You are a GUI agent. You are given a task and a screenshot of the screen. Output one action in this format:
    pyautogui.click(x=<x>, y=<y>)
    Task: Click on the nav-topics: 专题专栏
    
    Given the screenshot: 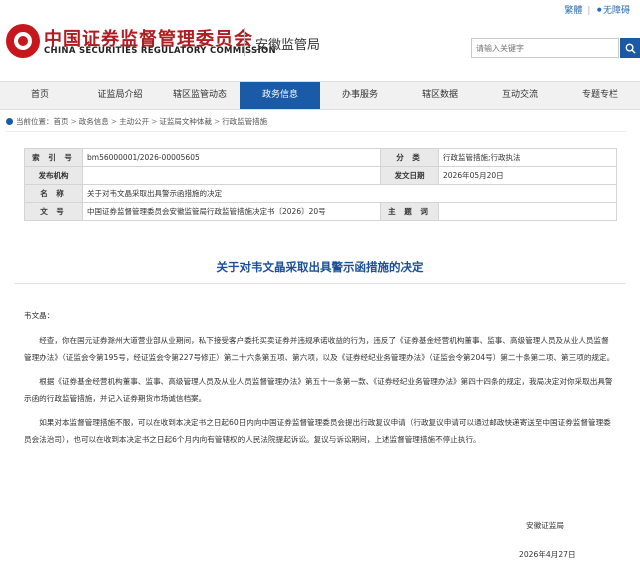 What is the action you would take?
    pyautogui.click(x=600, y=95)
    